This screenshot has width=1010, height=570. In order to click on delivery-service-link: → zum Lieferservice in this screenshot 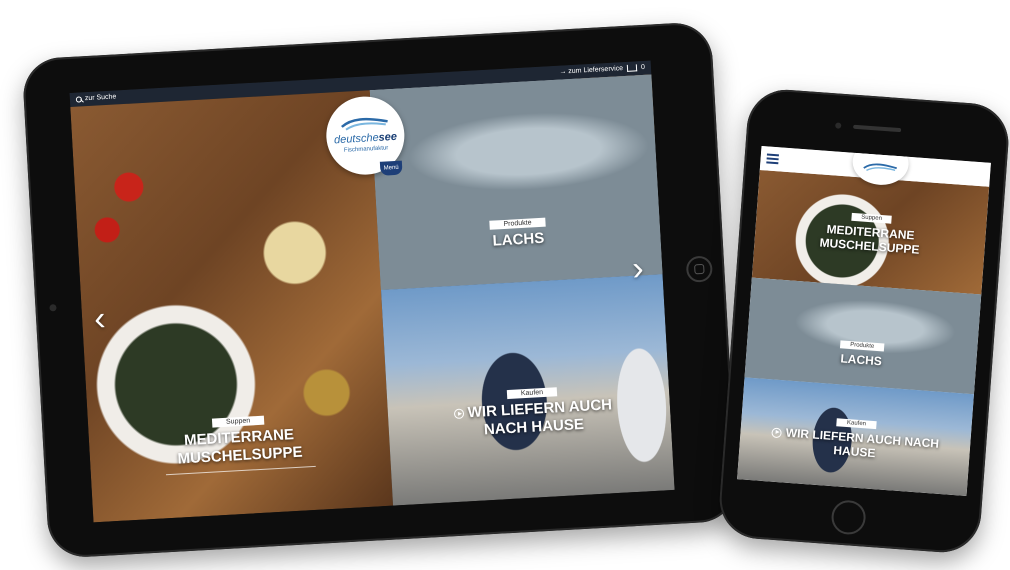, I will do `click(591, 70)`.